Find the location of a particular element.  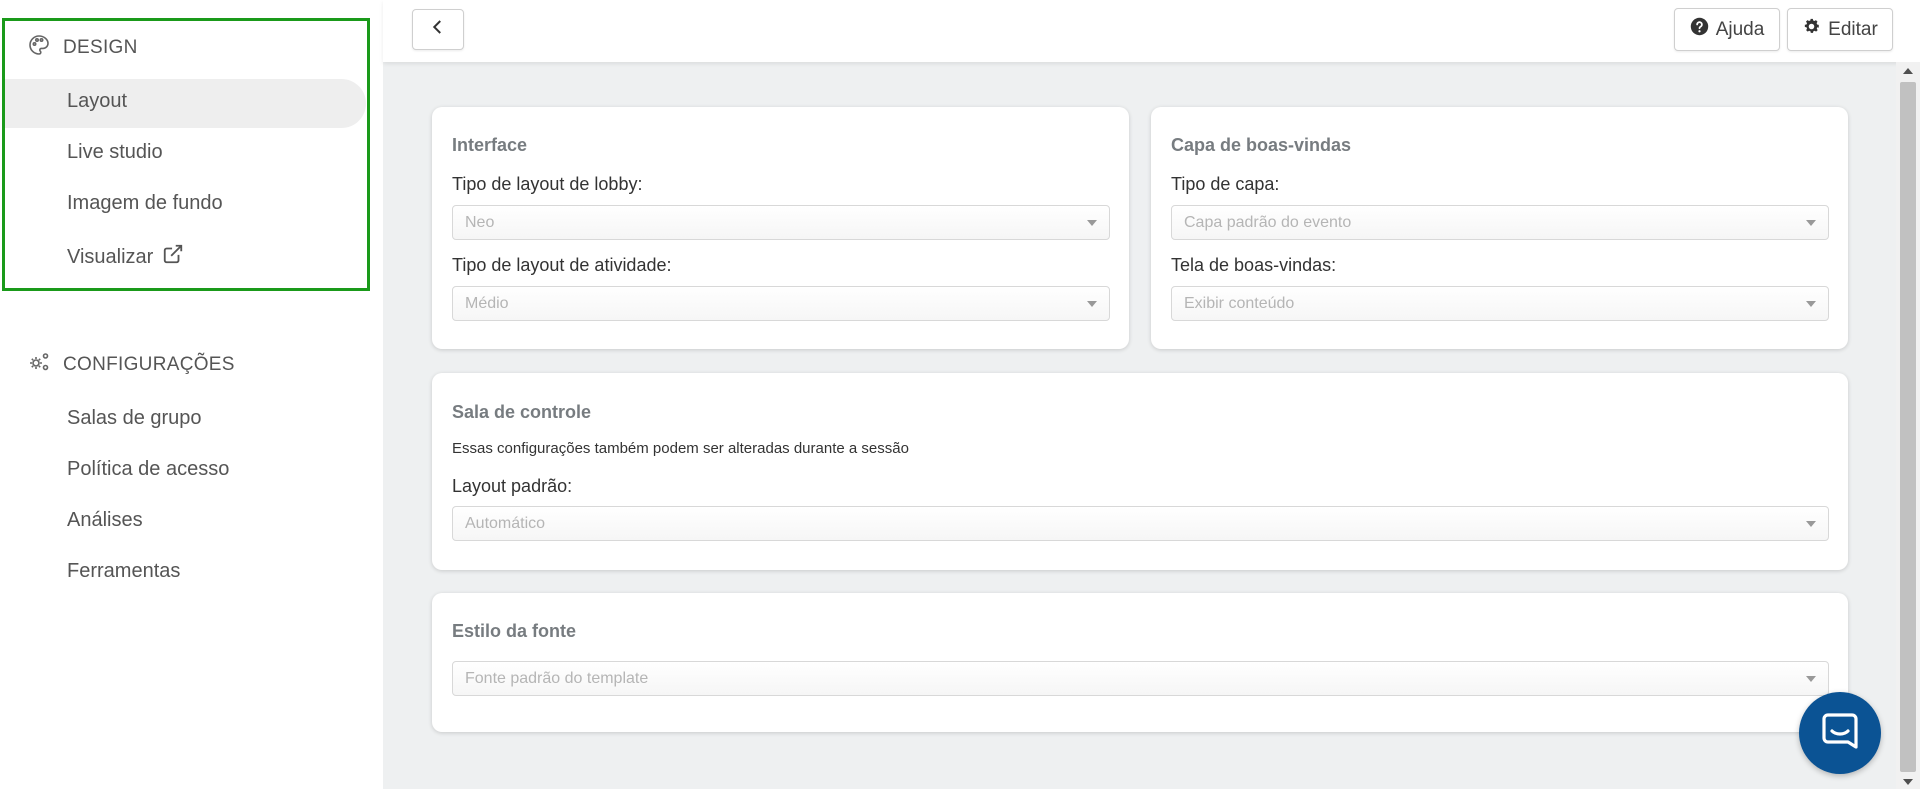

design-section-header: DESIGN is located at coordinates (82, 48).